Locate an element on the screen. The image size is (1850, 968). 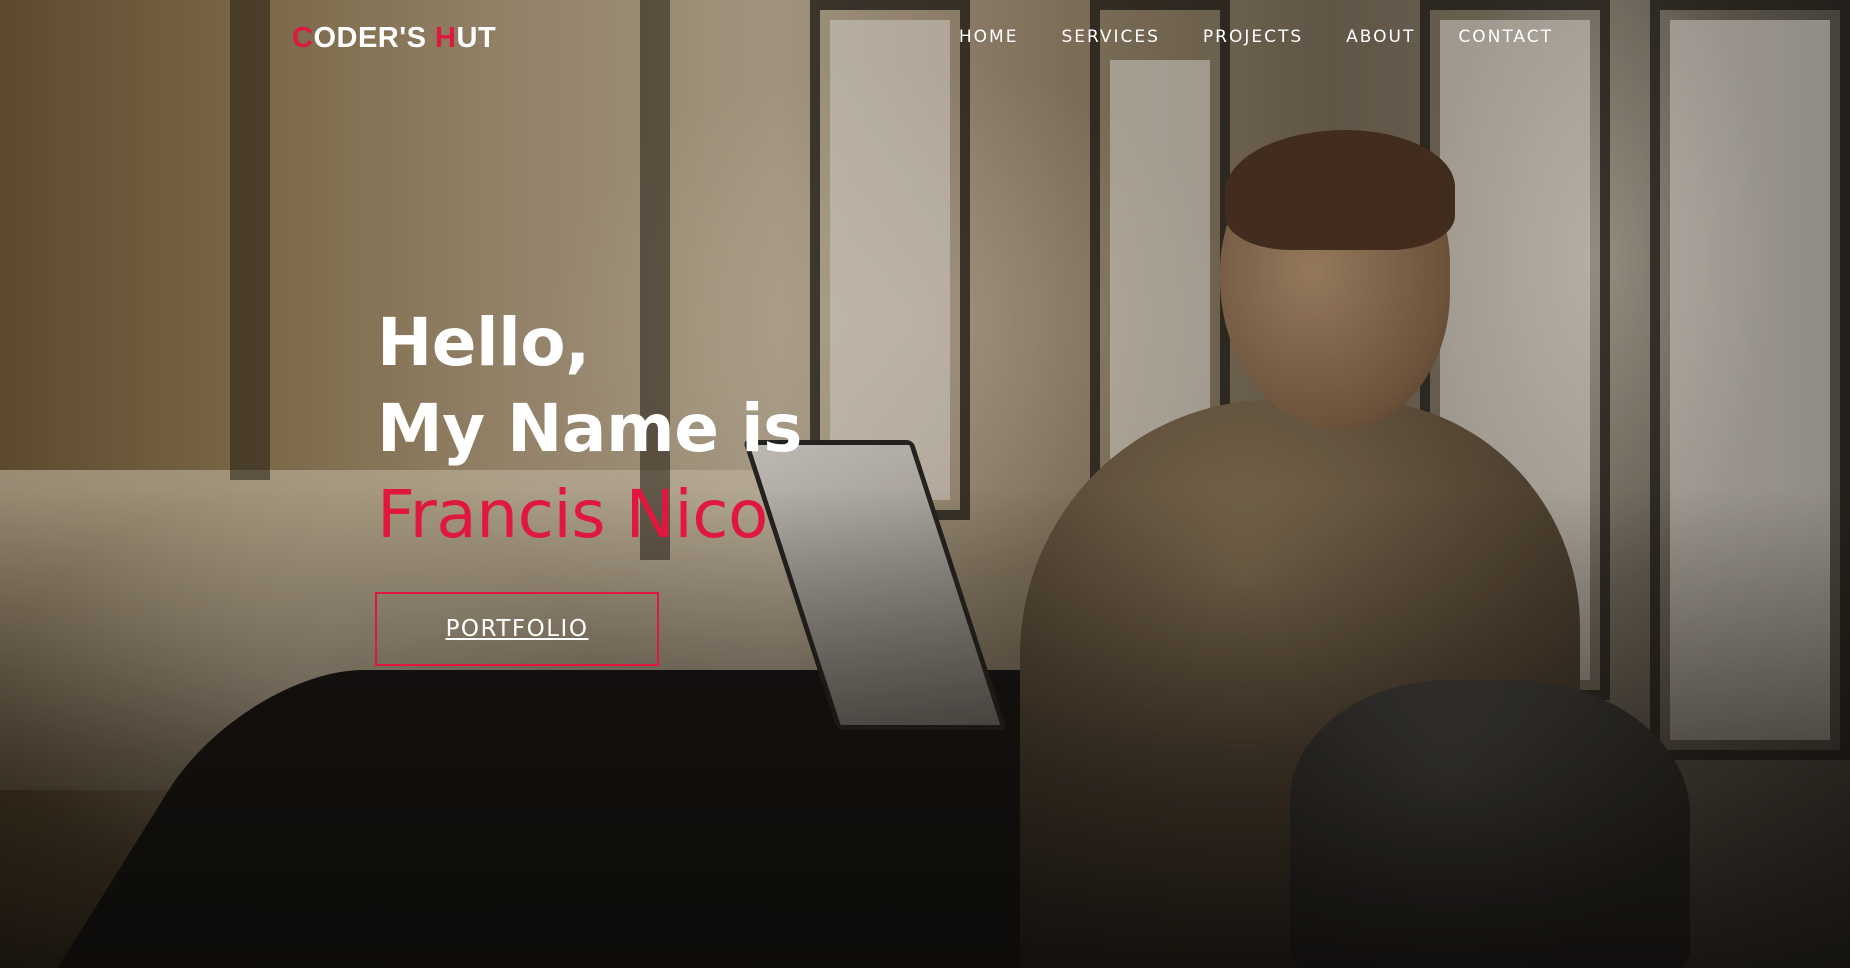
nav-link-about: ABOUT is located at coordinates (1380, 37).